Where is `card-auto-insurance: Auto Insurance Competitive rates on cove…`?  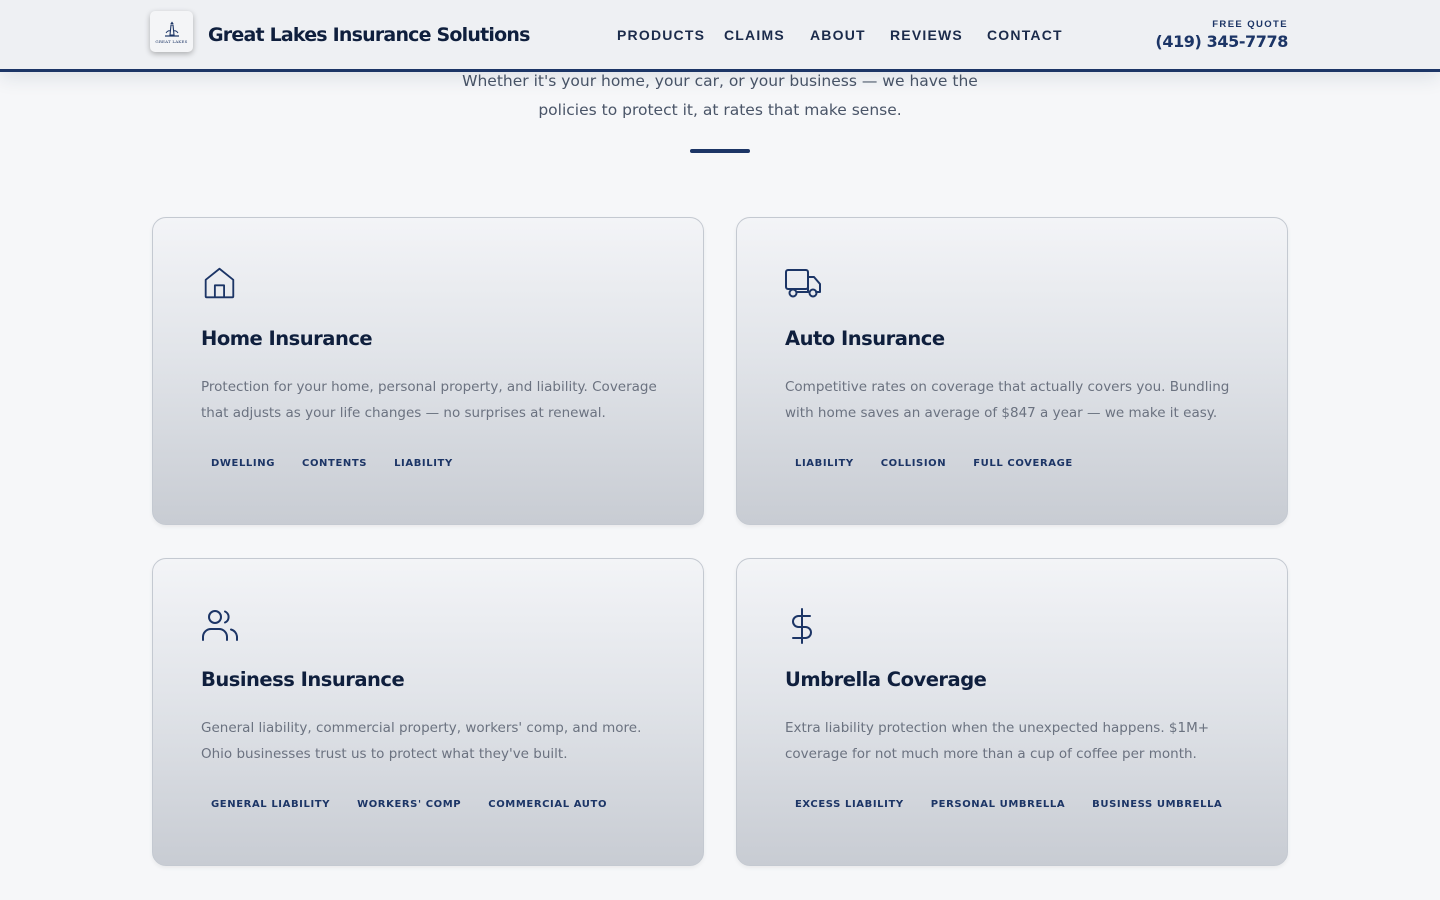 card-auto-insurance: Auto Insurance Competitive rates on cove… is located at coordinates (1012, 371).